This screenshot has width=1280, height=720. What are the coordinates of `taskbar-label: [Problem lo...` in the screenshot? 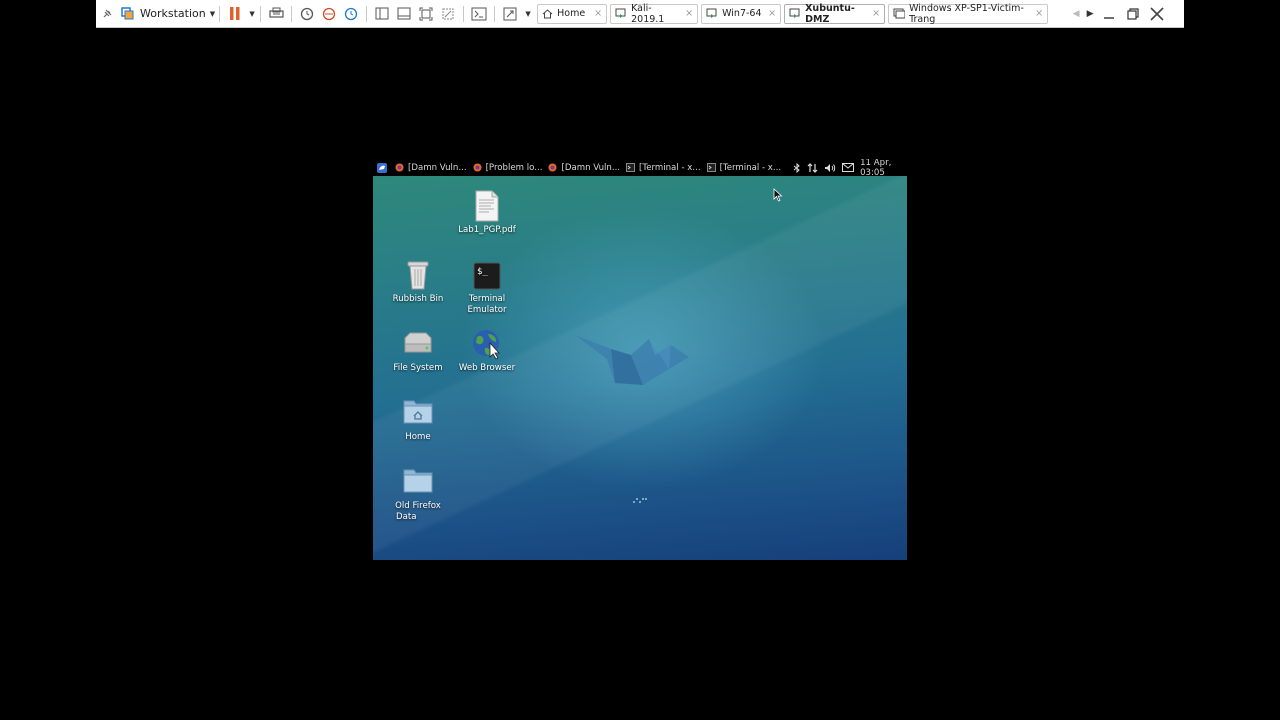 It's located at (514, 167).